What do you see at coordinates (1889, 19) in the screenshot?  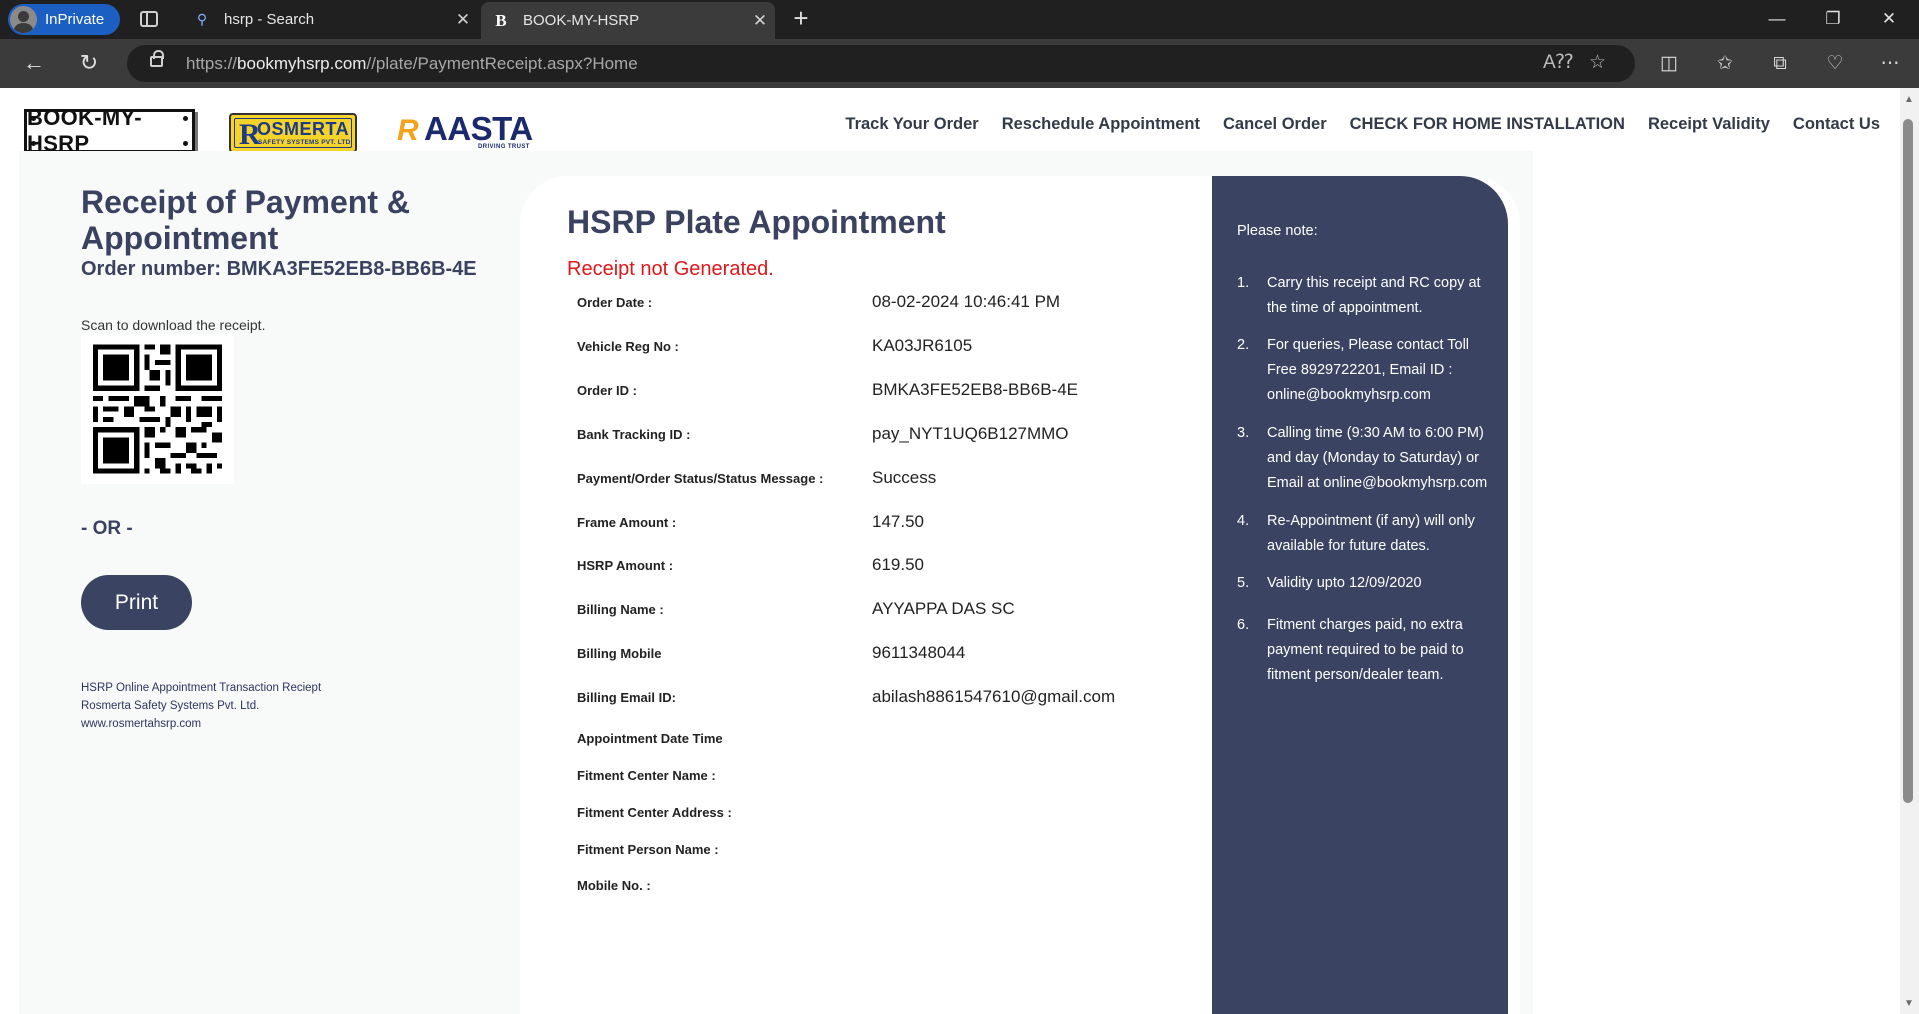 I see `close-window-icon: ✕` at bounding box center [1889, 19].